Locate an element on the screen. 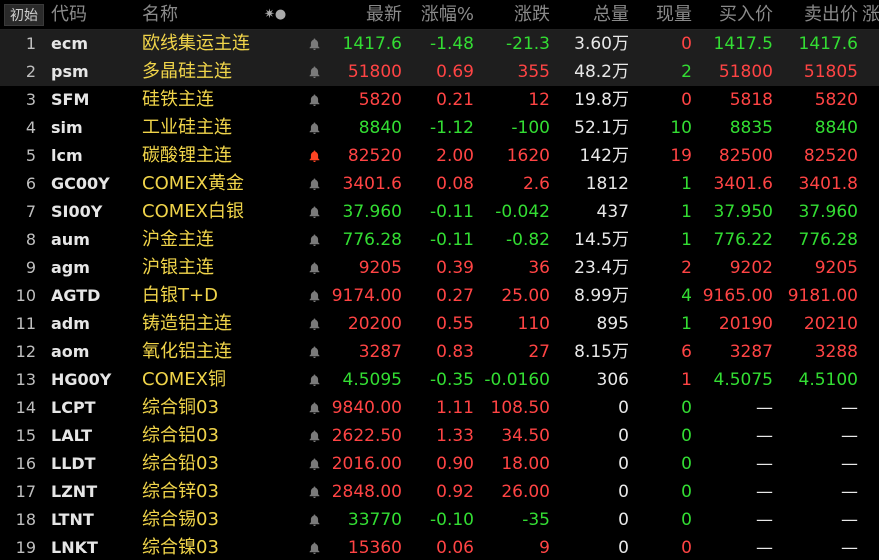  table-row: 2 psm 多晶硅主连 51800 0.69 355 48.2万 2 51800 51805 is located at coordinates (439, 72).